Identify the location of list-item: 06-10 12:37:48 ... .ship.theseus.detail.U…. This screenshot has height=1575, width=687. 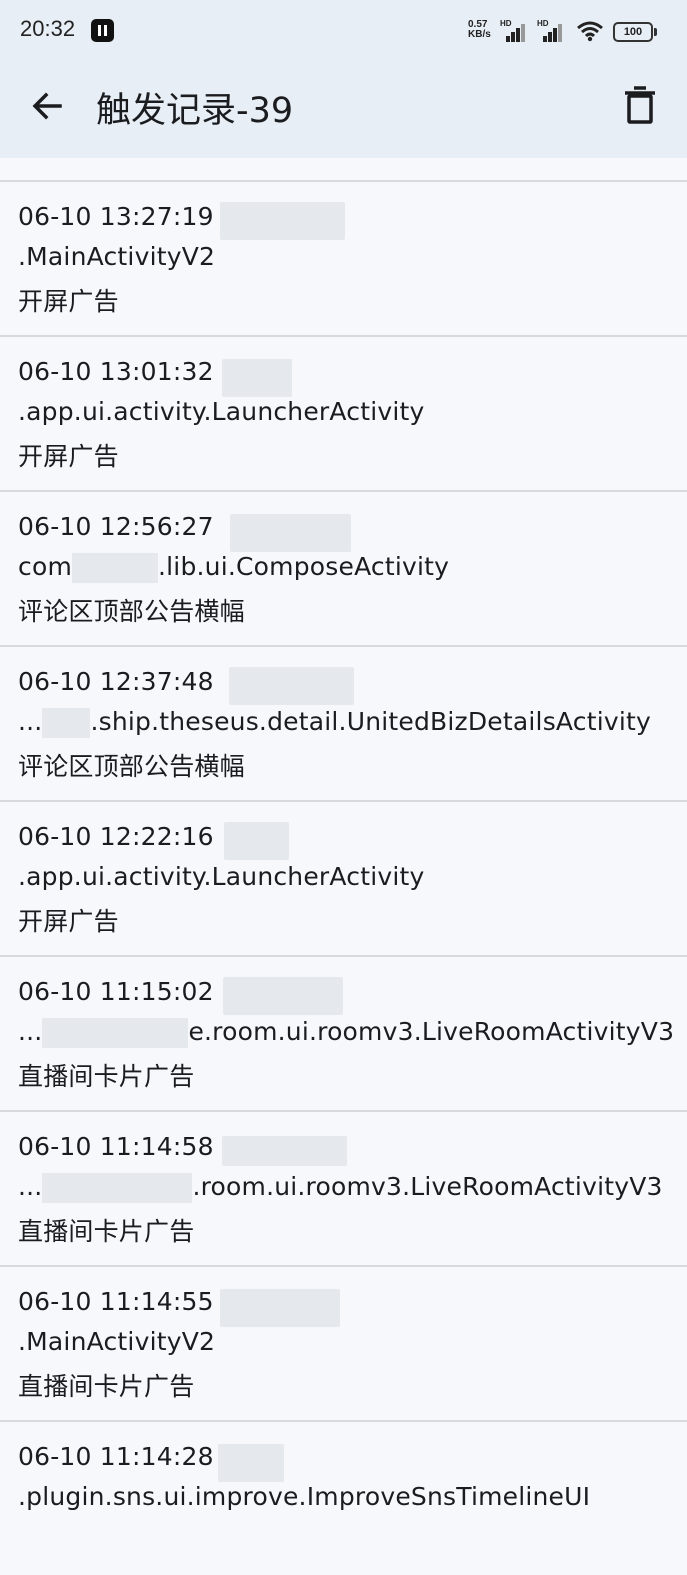
(343, 722).